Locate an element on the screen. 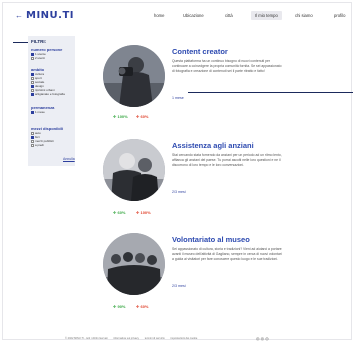 Image resolution: width=357 pixels, height=344 pixels. arrow-left-icon: ← is located at coordinates (19, 16).